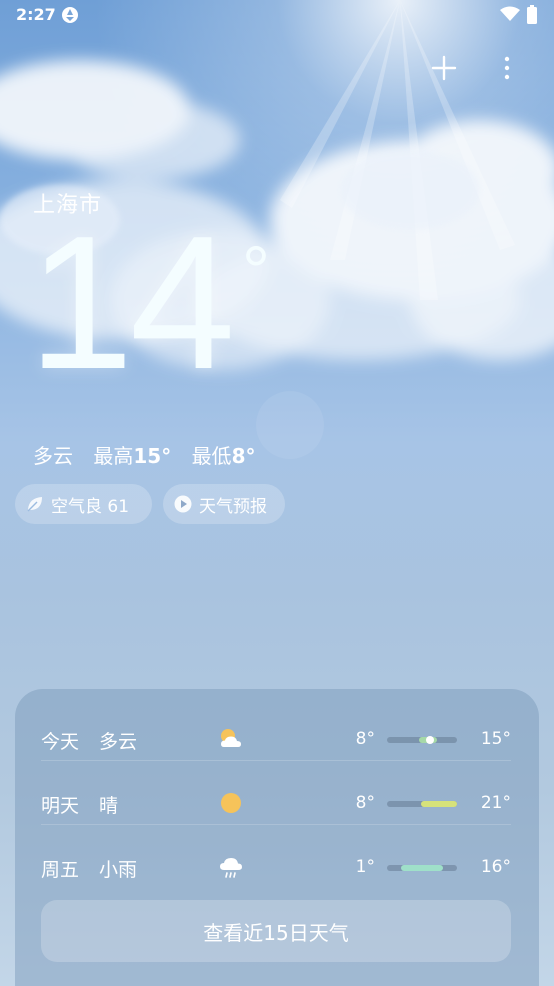 The image size is (554, 986). What do you see at coordinates (118, 742) in the screenshot?
I see `day-condition: 多云` at bounding box center [118, 742].